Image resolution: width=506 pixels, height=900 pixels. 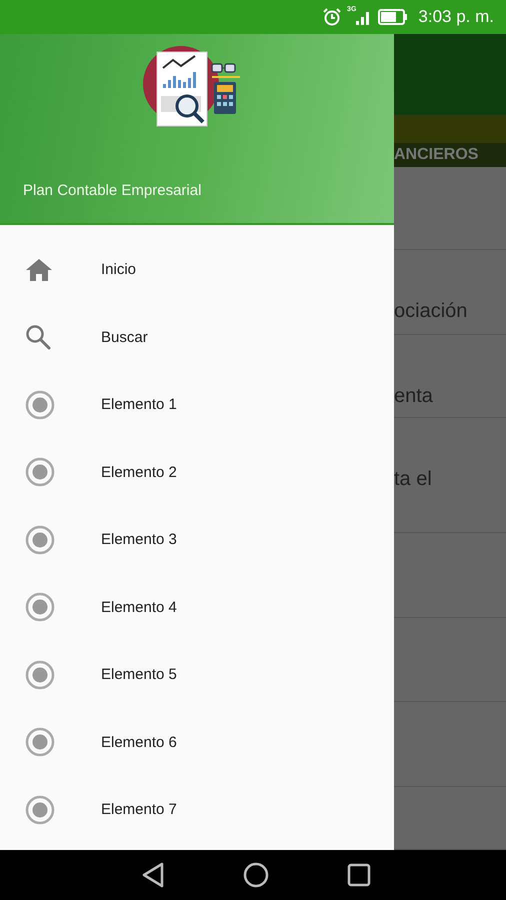 I want to click on home-circle-icon, so click(x=256, y=875).